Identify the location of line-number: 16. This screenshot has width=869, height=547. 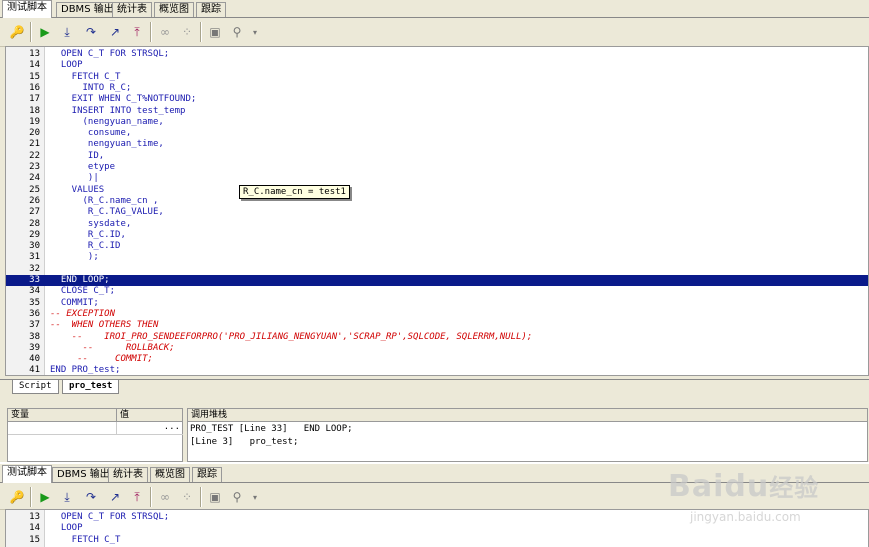
(34, 87).